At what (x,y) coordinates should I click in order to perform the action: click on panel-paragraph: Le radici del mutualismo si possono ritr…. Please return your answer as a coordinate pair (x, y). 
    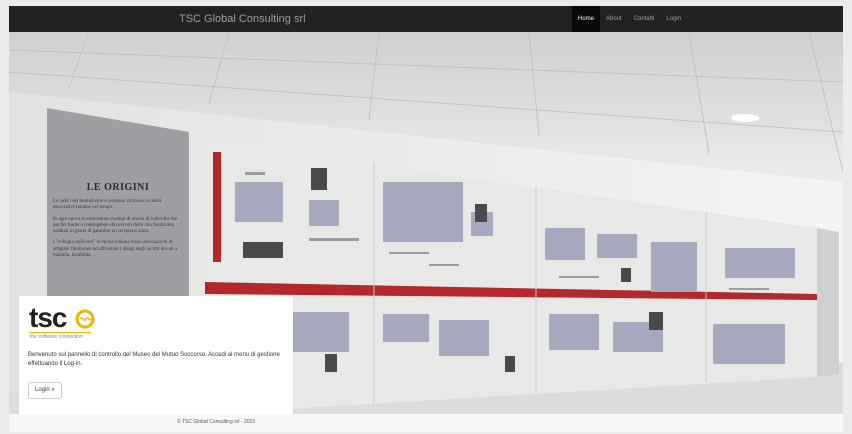
    Looking at the image, I should click on (107, 205).